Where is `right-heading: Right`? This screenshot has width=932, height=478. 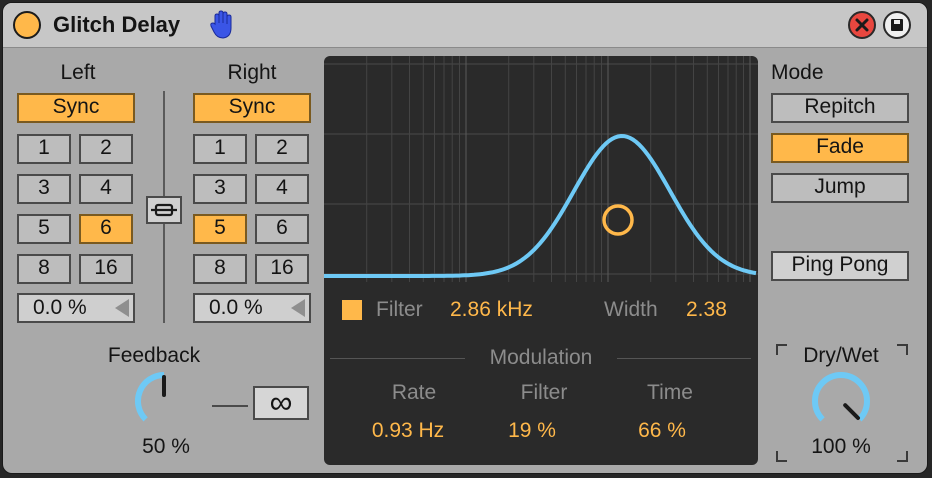
right-heading: Right is located at coordinates (252, 72).